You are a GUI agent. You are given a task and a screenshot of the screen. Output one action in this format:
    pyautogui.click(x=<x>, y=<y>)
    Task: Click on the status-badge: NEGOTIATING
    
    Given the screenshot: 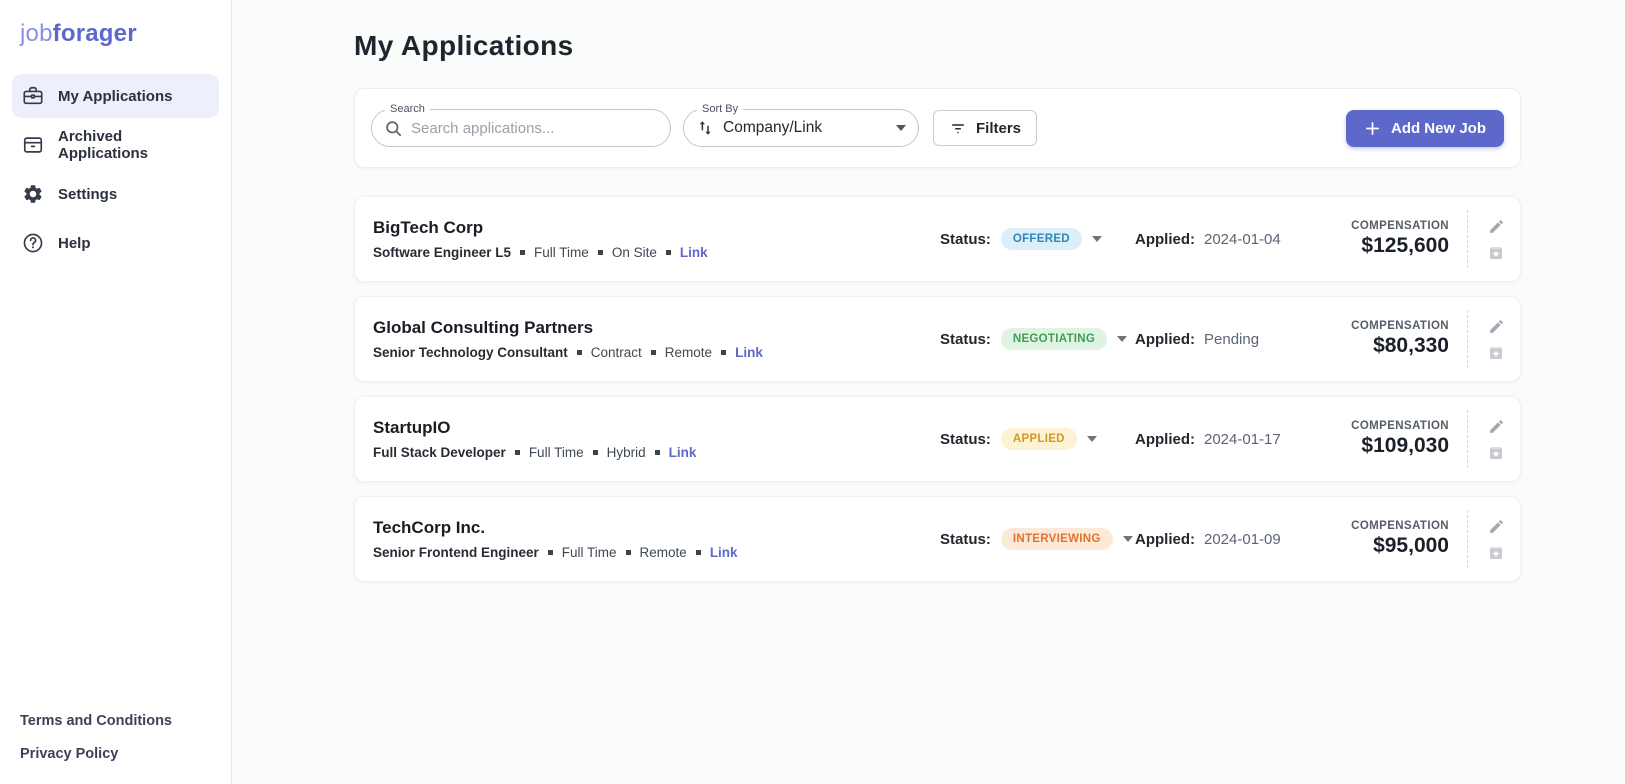 What is the action you would take?
    pyautogui.click(x=1054, y=339)
    